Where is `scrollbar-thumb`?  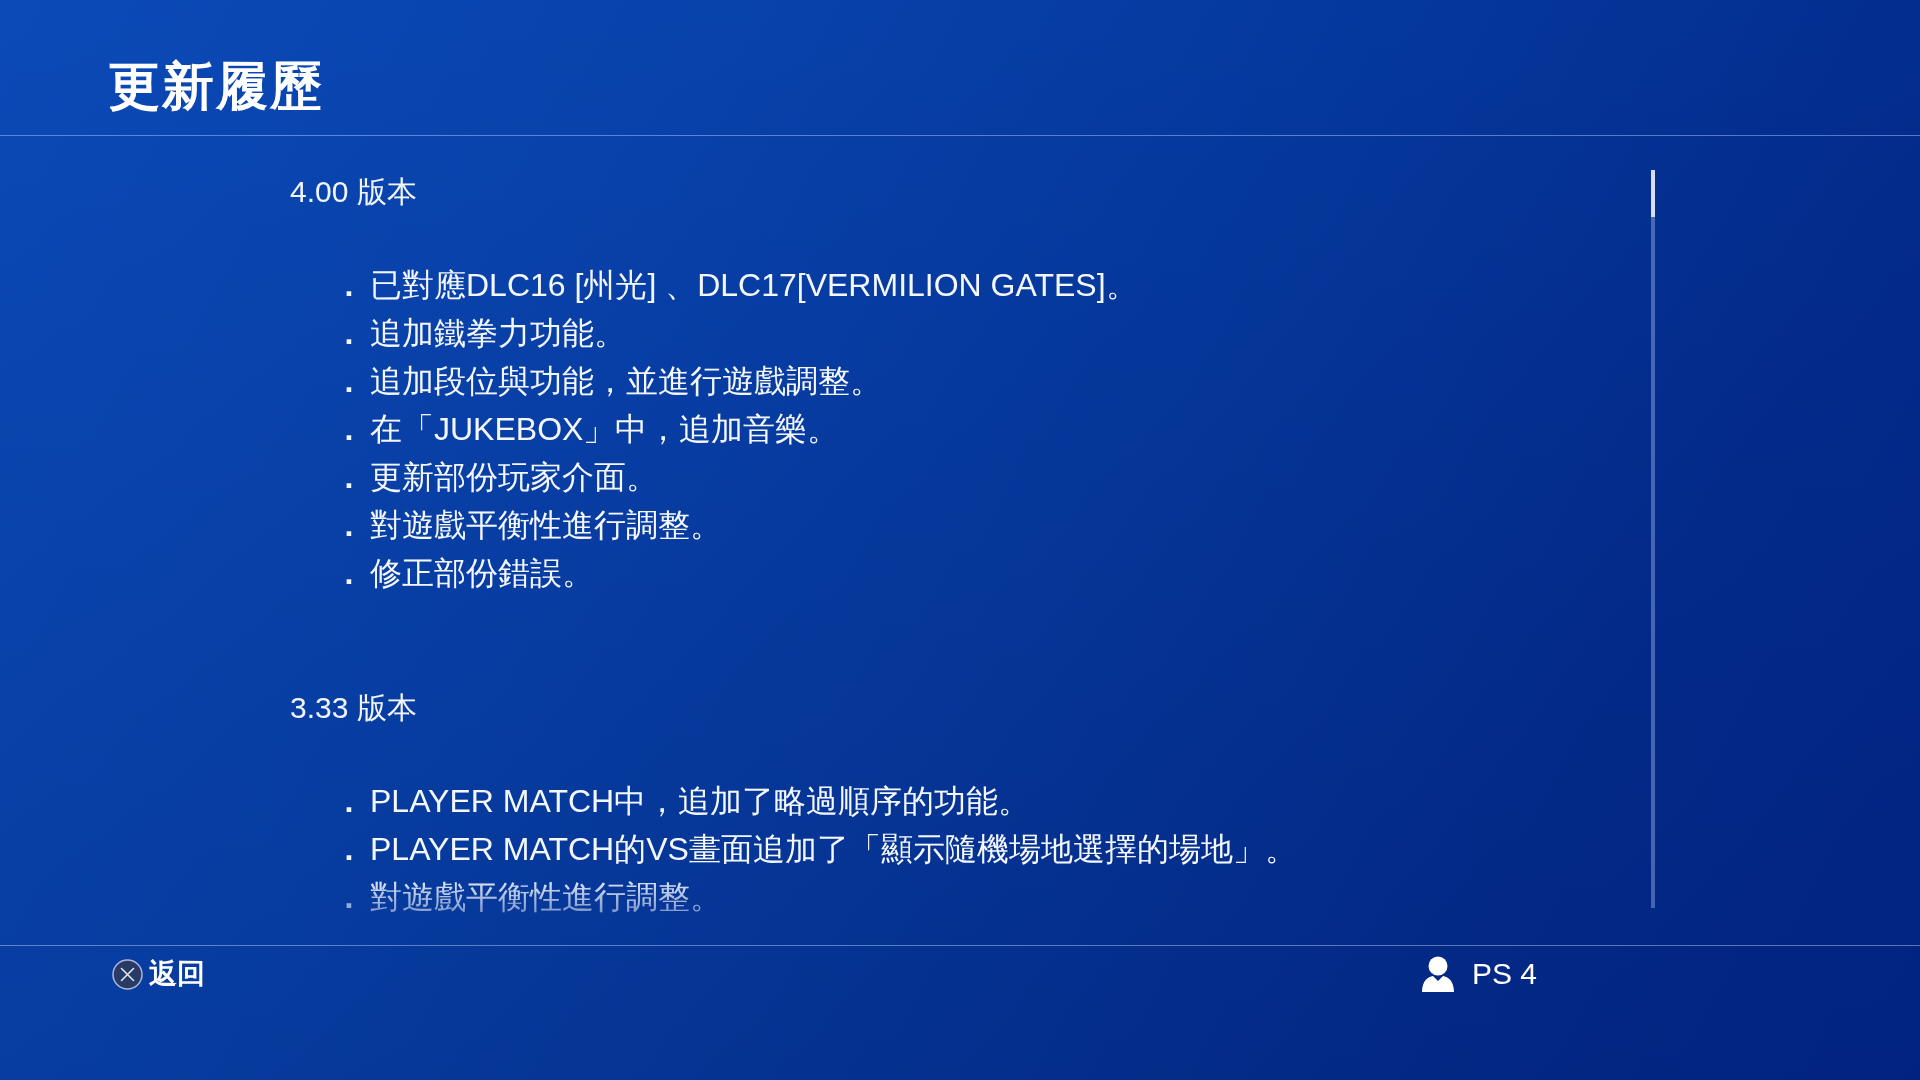
scrollbar-thumb is located at coordinates (1653, 193).